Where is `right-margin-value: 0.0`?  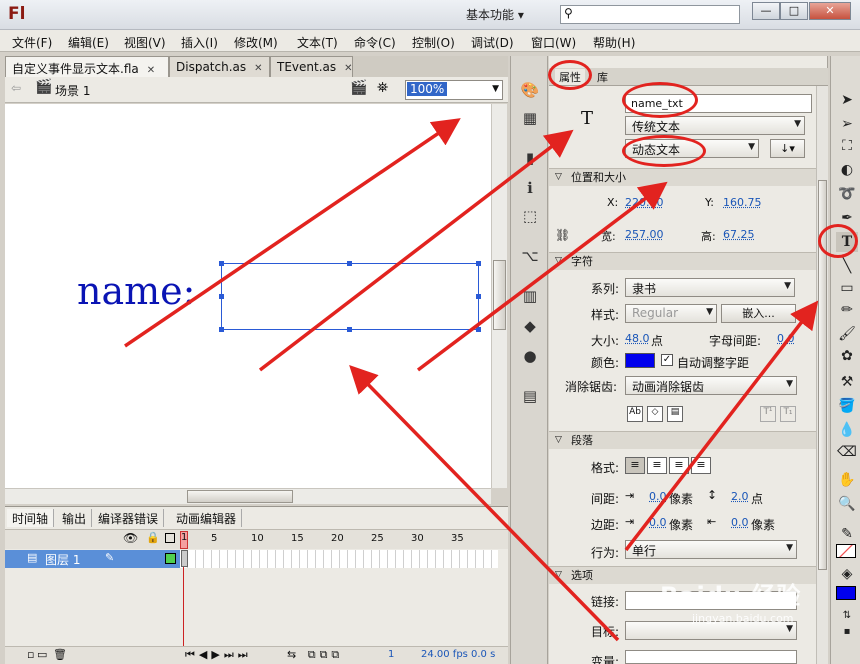 right-margin-value: 0.0 is located at coordinates (740, 522).